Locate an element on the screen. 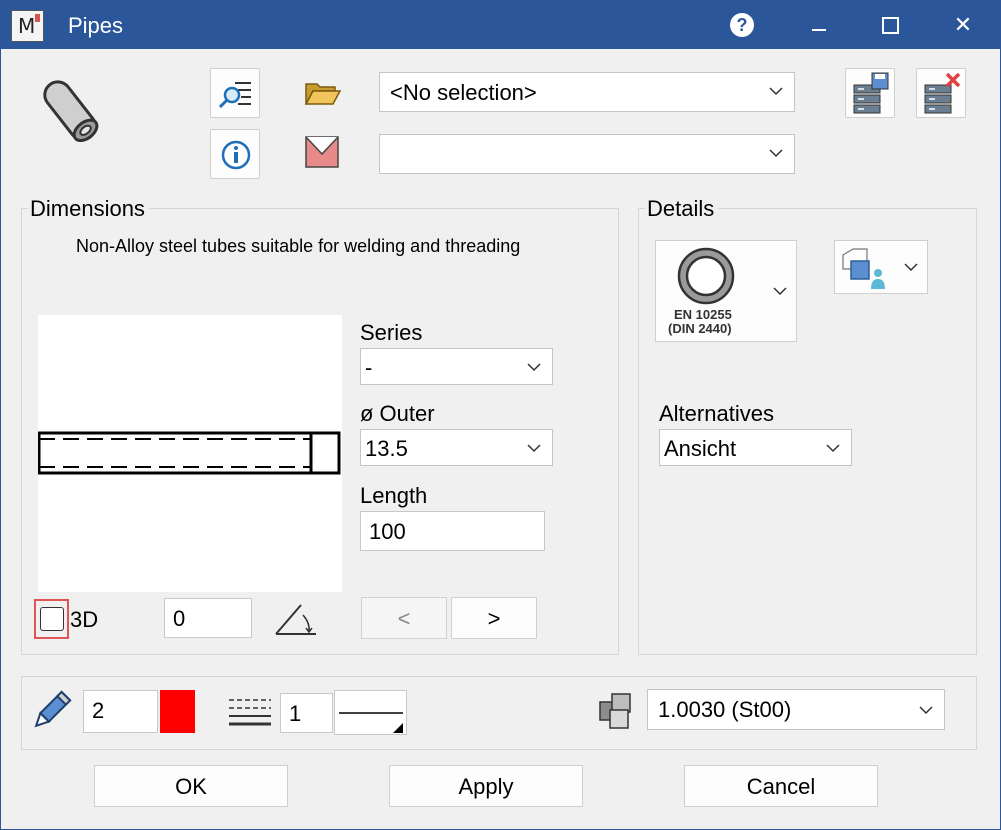  line-style-icon is located at coordinates (371, 722).